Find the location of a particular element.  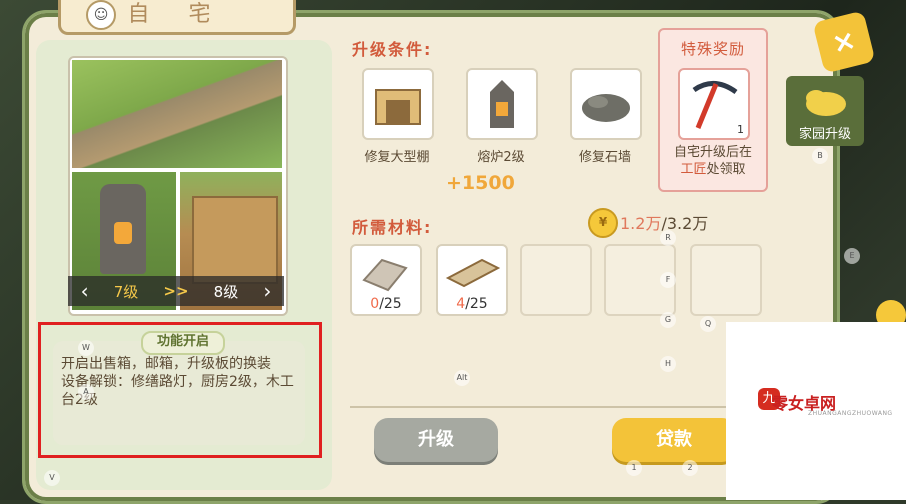

material-count: 4/25 is located at coordinates (472, 304).